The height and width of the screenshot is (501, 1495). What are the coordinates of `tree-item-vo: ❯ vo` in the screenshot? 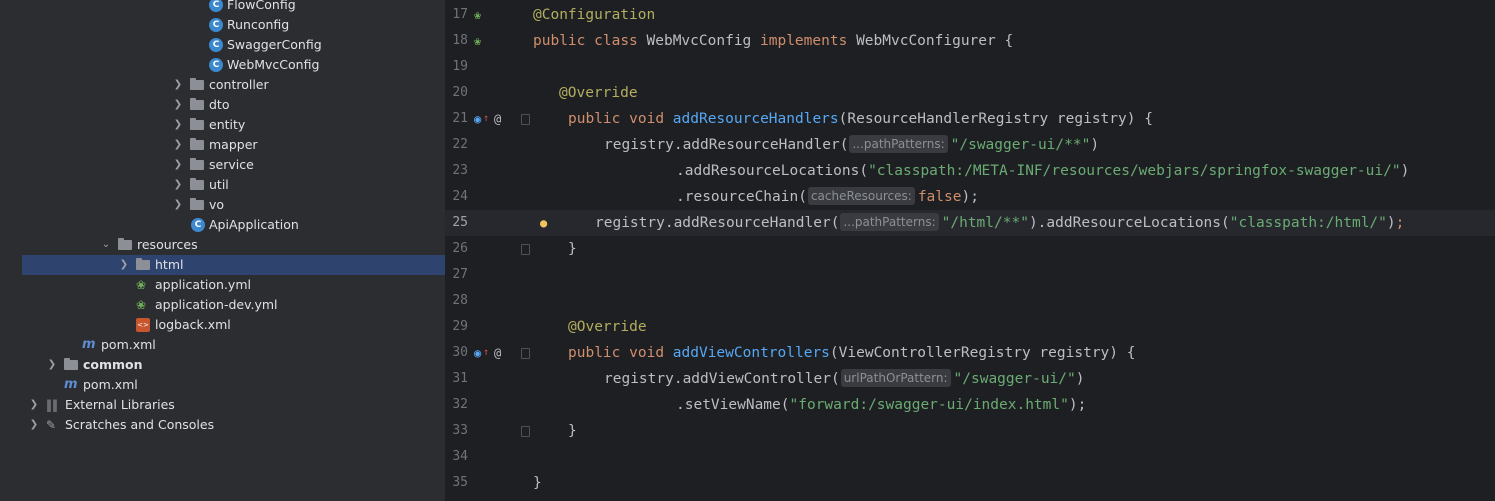 It's located at (233, 205).